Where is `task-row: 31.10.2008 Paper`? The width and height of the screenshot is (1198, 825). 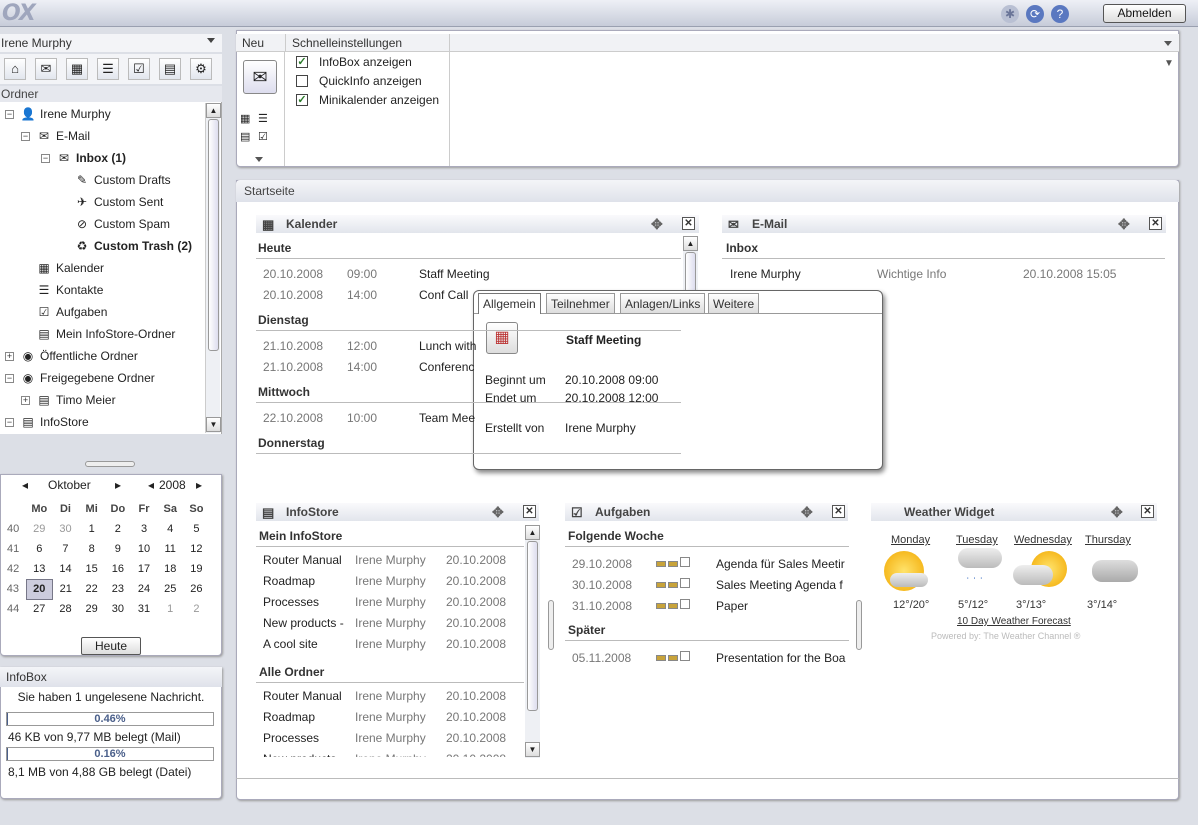
task-row: 31.10.2008 Paper is located at coordinates (710, 606).